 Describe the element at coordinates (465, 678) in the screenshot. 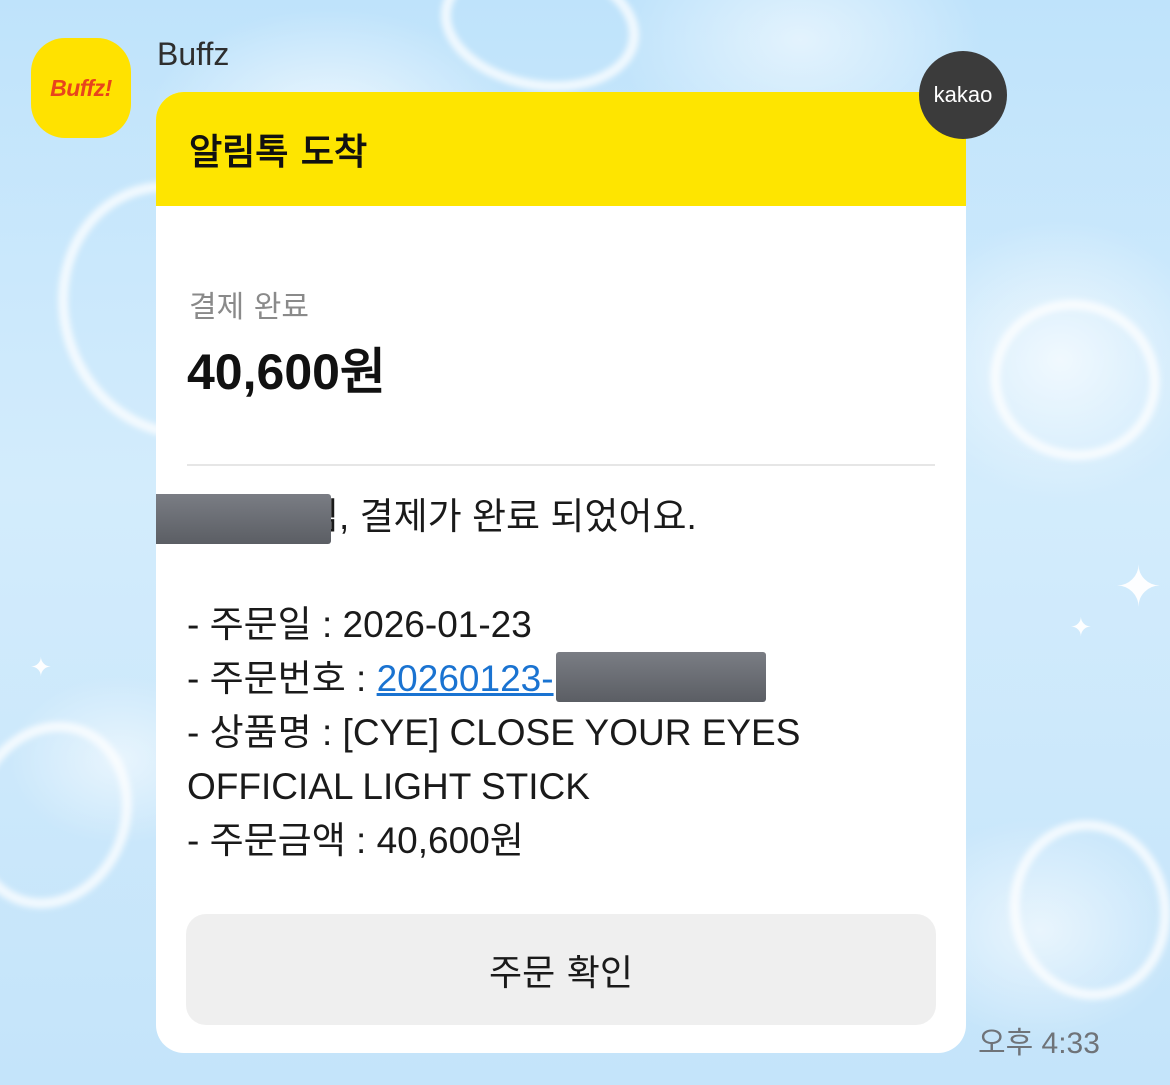

I see `order-number-link: 20260123-` at that location.